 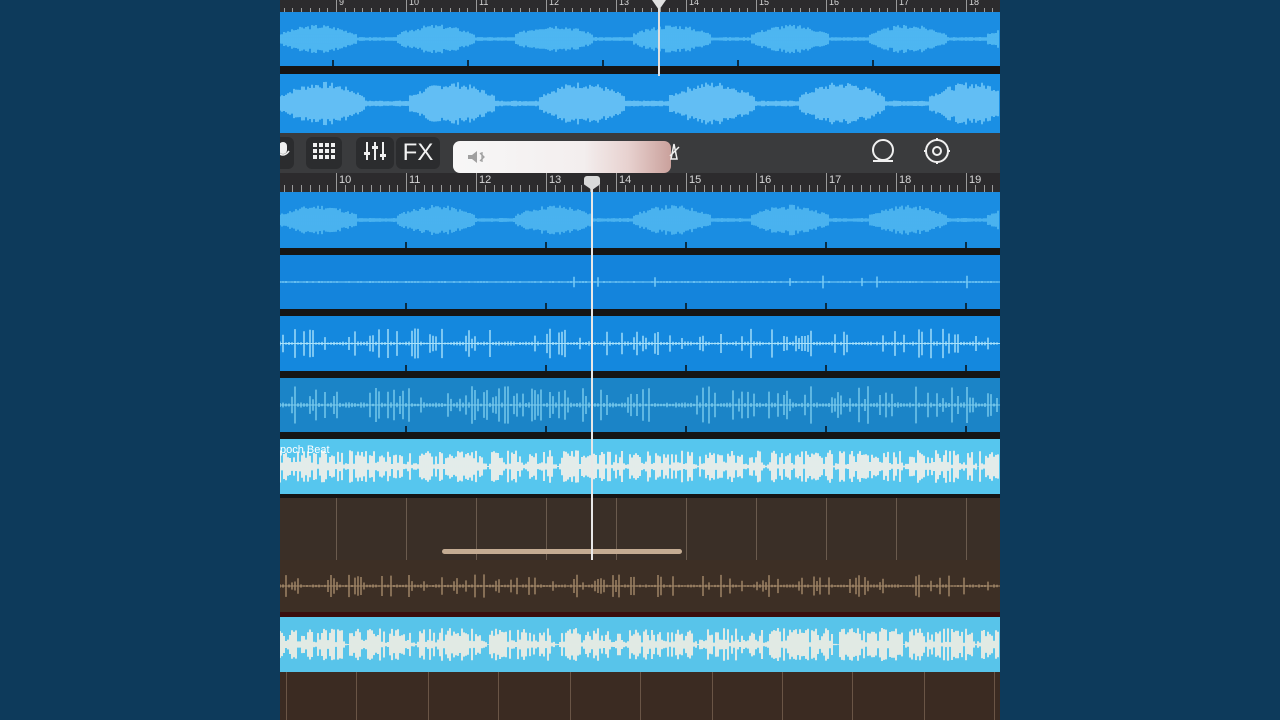 I want to click on microphone-button, so click(x=287, y=153).